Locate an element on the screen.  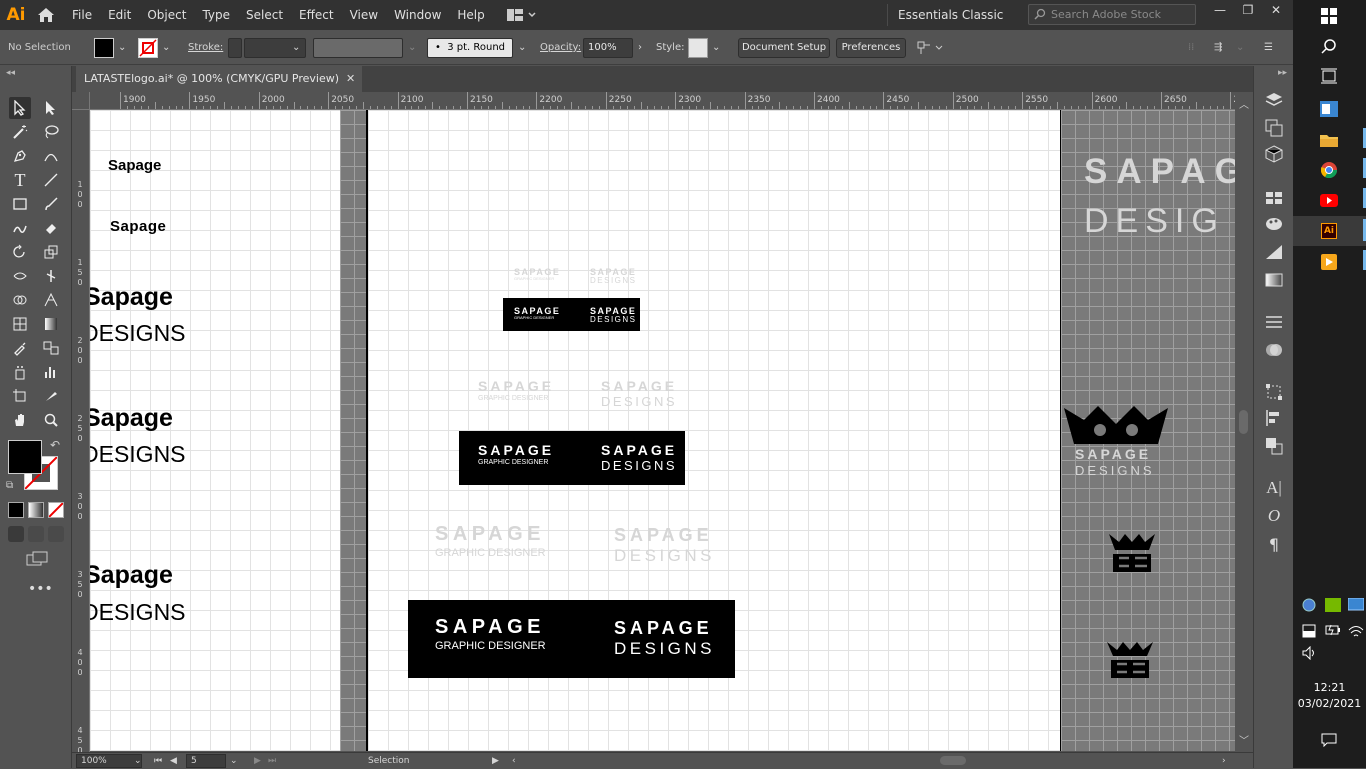
gradient-panel-icon is located at coordinates (1274, 280).